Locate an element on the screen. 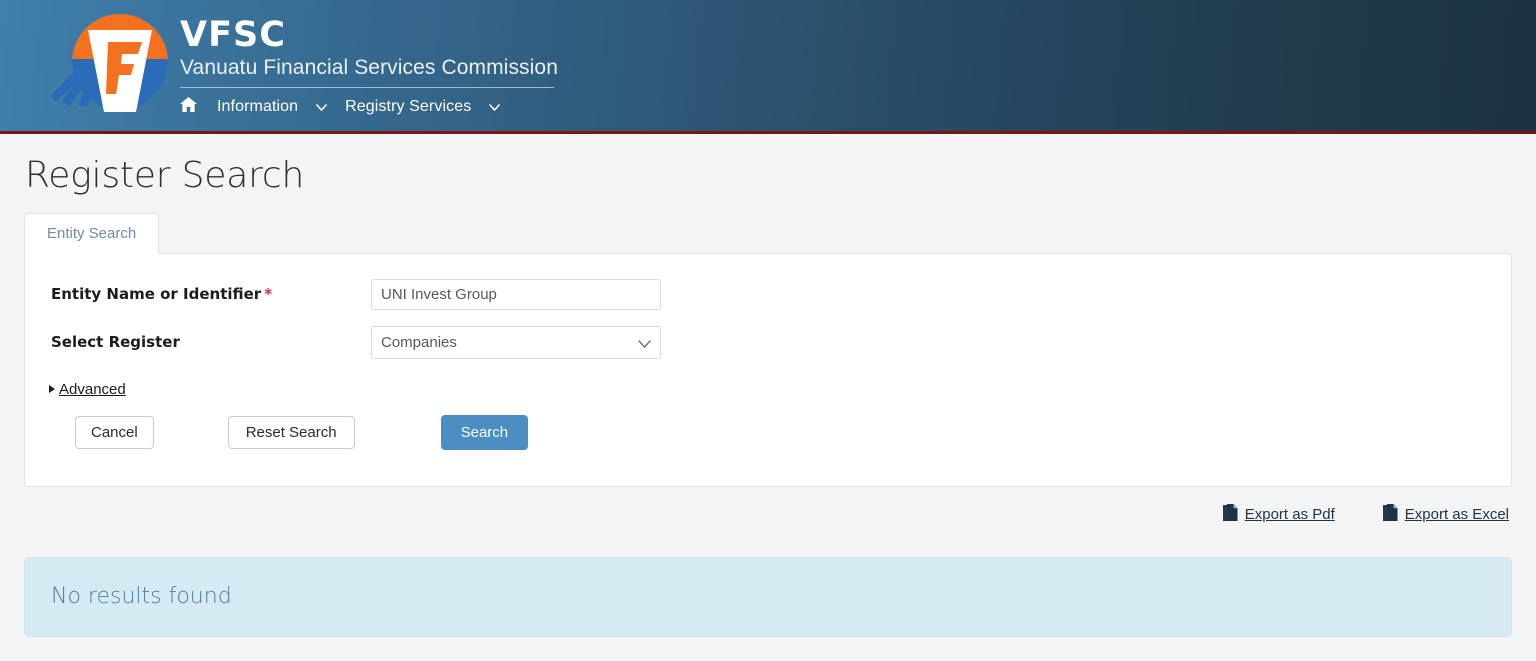  entity-name-input is located at coordinates (516, 294).